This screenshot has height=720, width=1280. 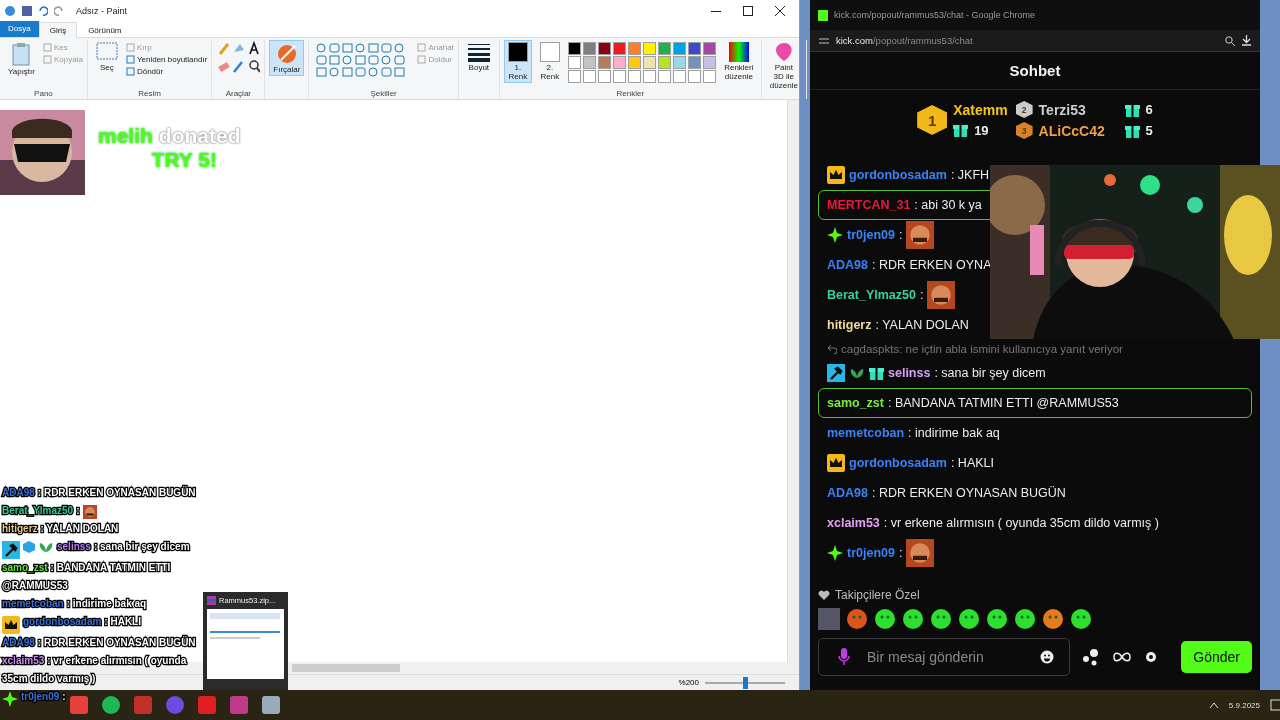 I want to click on select-button: Seç, so click(x=106, y=57).